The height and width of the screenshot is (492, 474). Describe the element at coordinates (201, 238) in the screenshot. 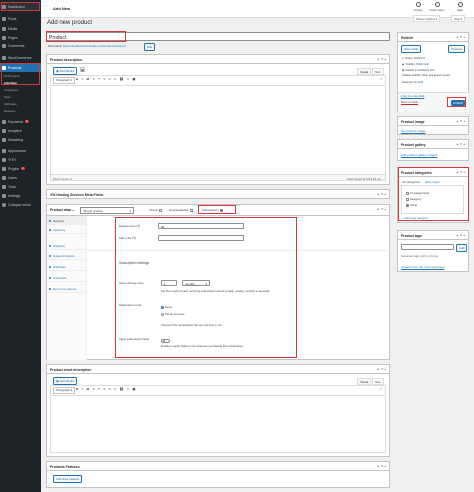

I see `sale-price-input` at that location.